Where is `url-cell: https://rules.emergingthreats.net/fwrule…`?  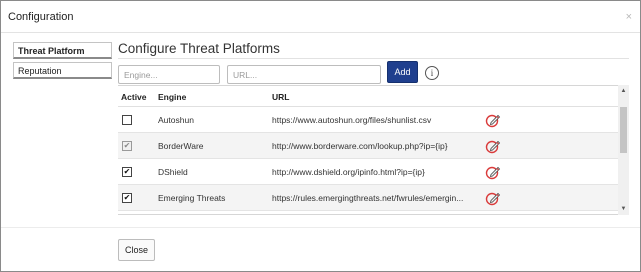
url-cell: https://rules.emergingthreats.net/fwrule… is located at coordinates (368, 198).